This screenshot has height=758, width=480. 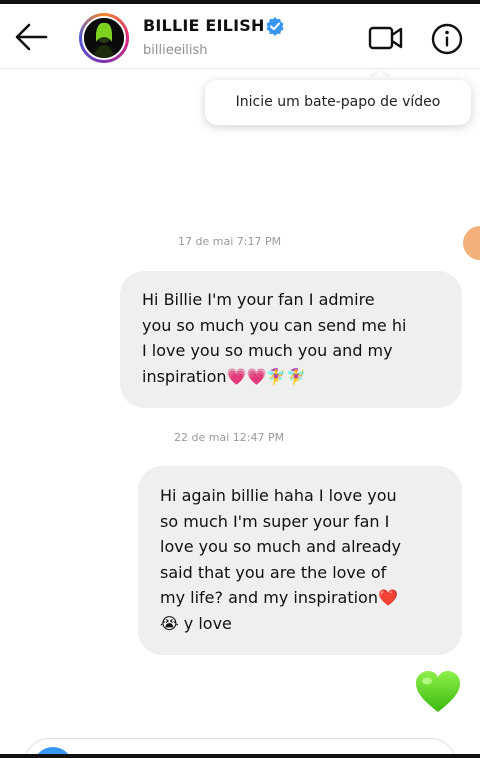 I want to click on avatar-image, so click(x=104, y=38).